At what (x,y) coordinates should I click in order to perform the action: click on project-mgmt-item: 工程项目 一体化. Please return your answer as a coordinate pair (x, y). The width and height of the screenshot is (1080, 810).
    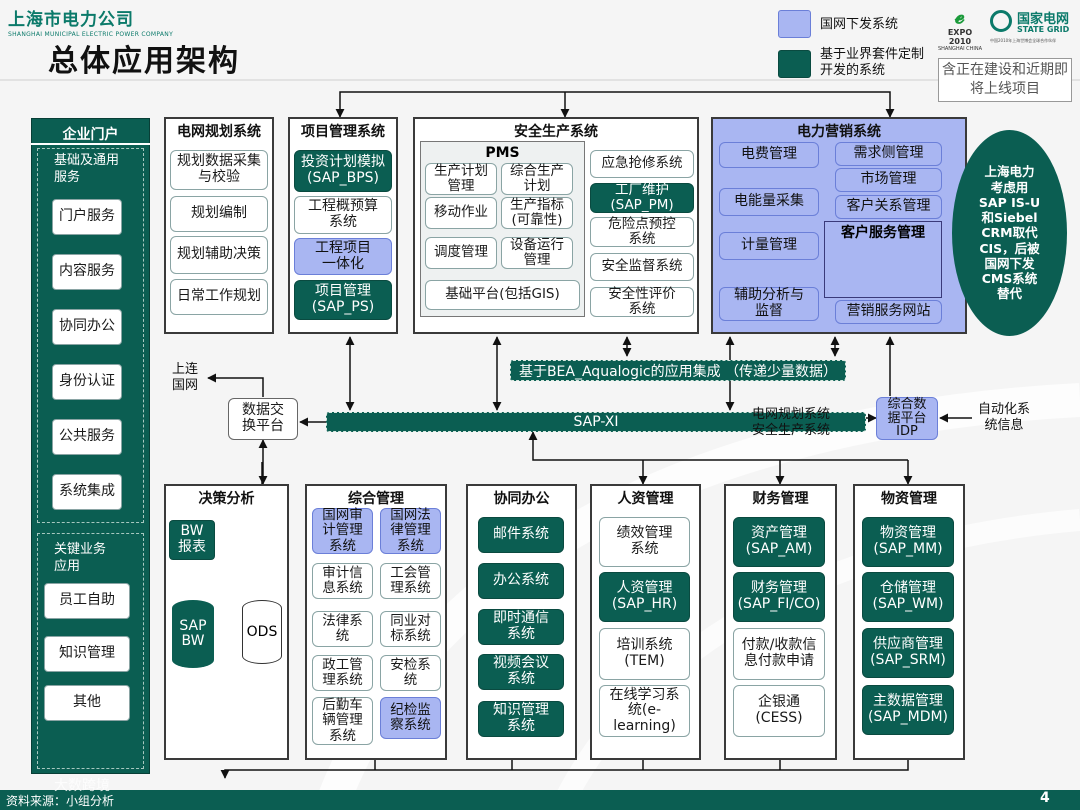
    Looking at the image, I should click on (343, 256).